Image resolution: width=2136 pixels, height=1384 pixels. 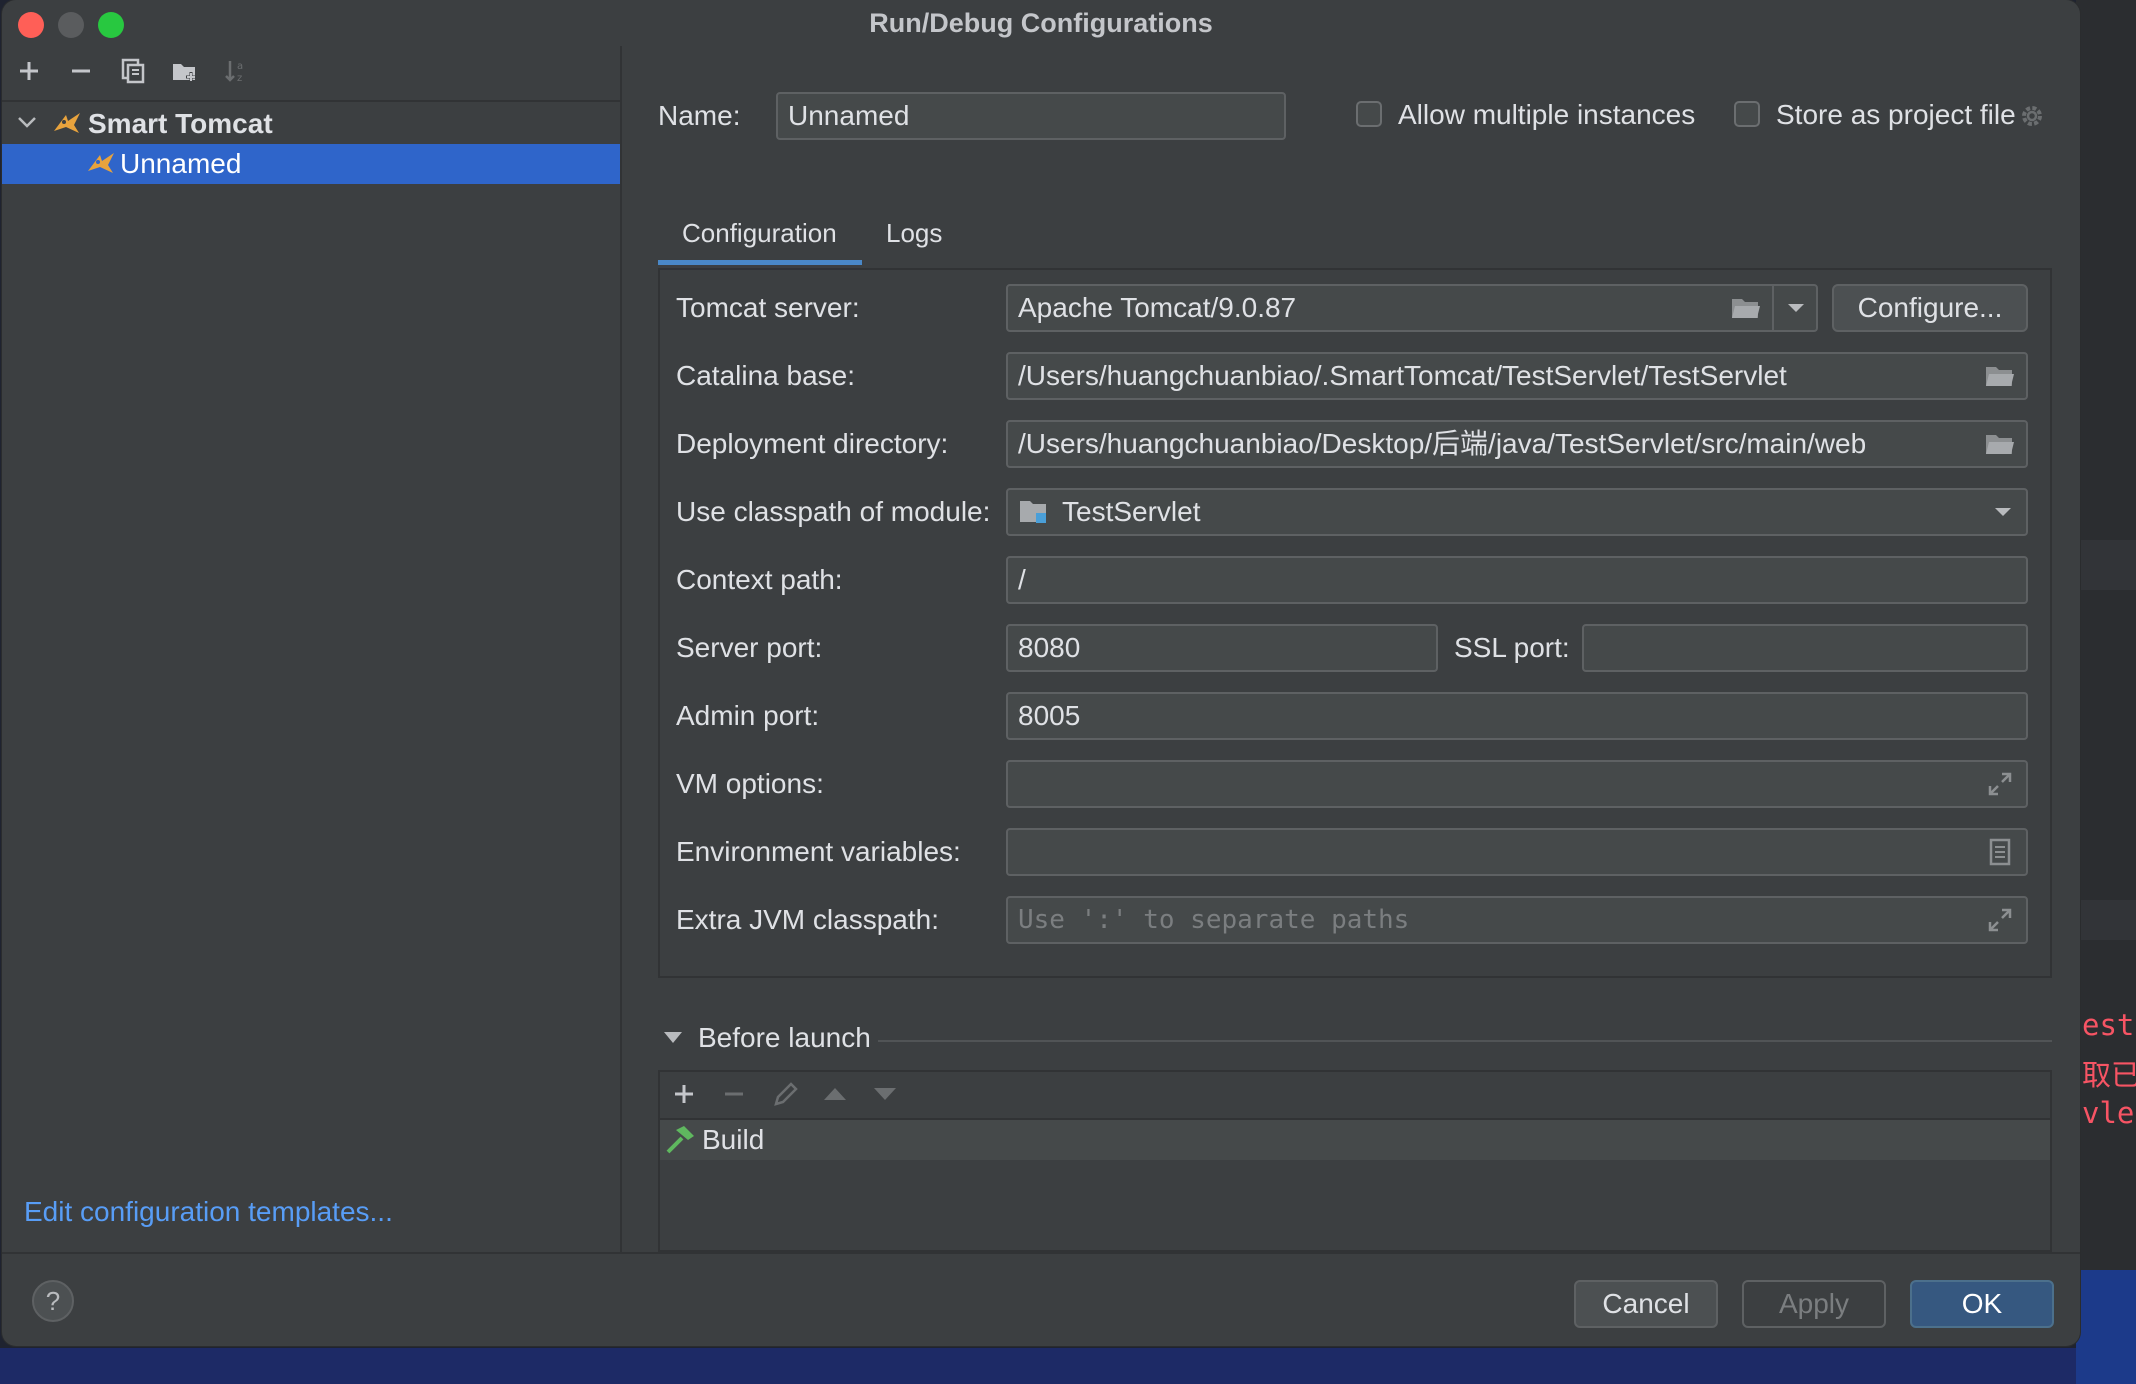 What do you see at coordinates (1805, 648) in the screenshot?
I see `ssl-port-field` at bounding box center [1805, 648].